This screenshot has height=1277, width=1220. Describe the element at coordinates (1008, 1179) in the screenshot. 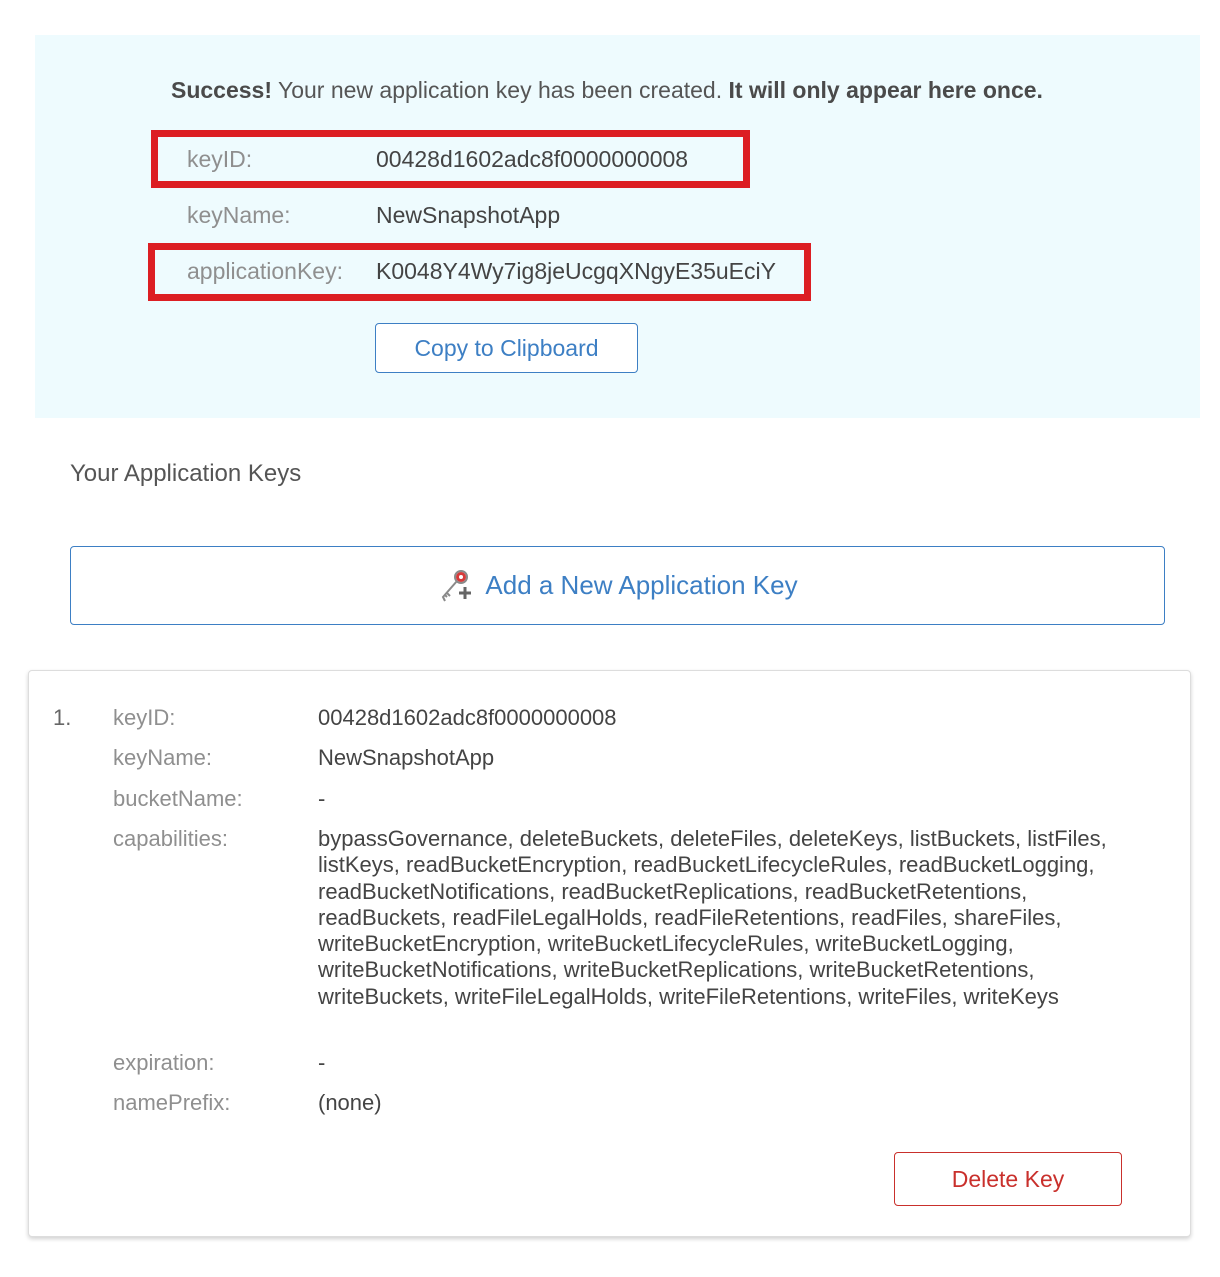

I see `delete-key-button: Delete Key` at that location.